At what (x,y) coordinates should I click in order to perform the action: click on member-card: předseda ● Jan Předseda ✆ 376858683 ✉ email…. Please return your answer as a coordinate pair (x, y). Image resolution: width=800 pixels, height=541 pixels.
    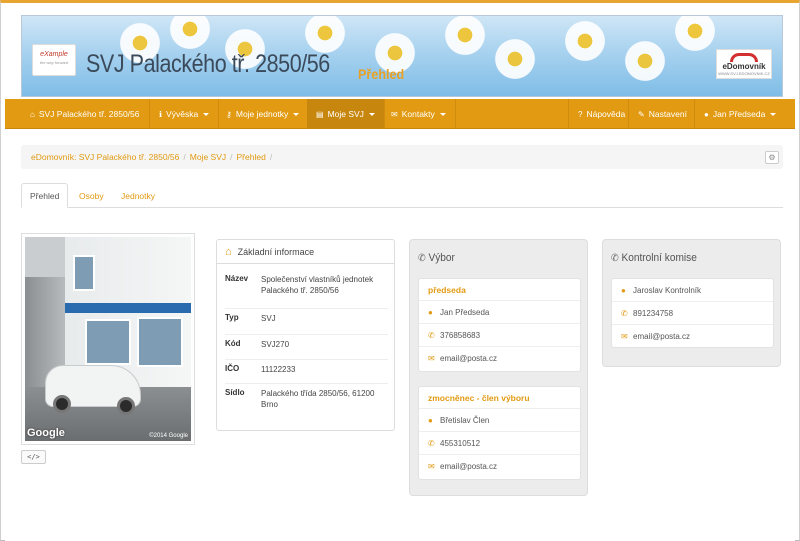
    Looking at the image, I should click on (499, 325).